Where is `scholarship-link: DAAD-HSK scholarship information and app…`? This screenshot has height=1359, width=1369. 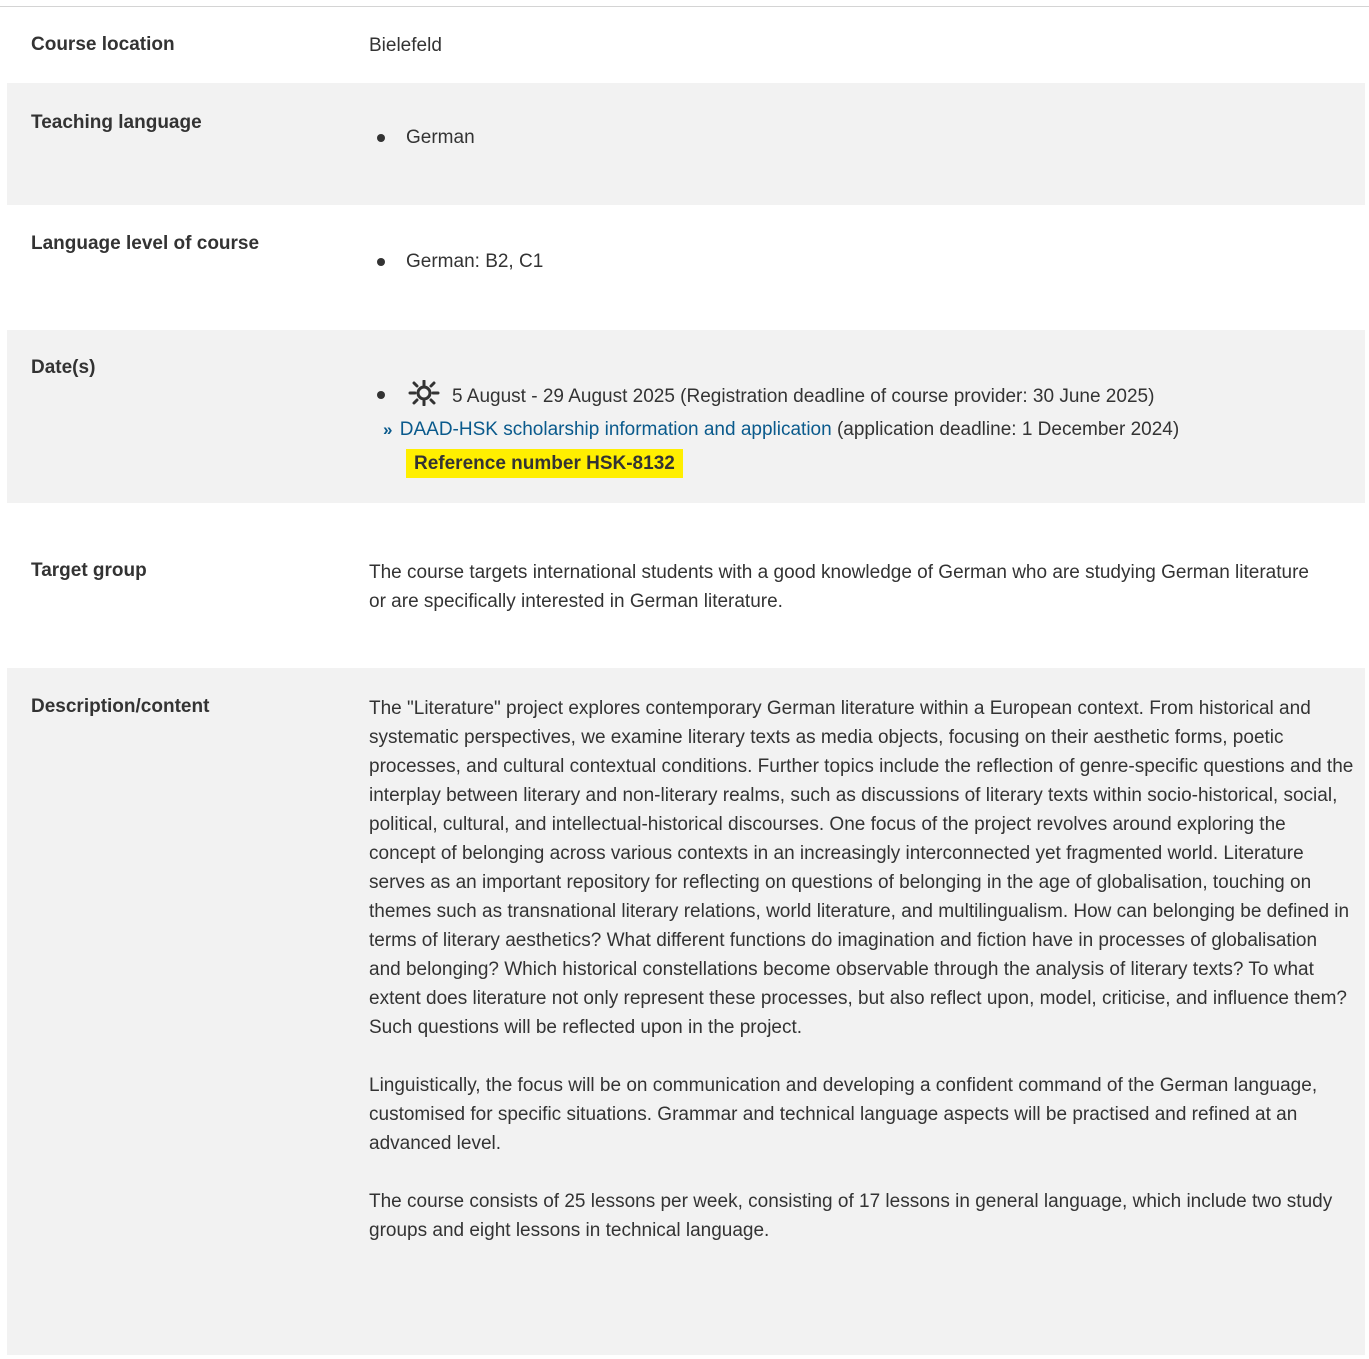 scholarship-link: DAAD-HSK scholarship information and app… is located at coordinates (616, 429).